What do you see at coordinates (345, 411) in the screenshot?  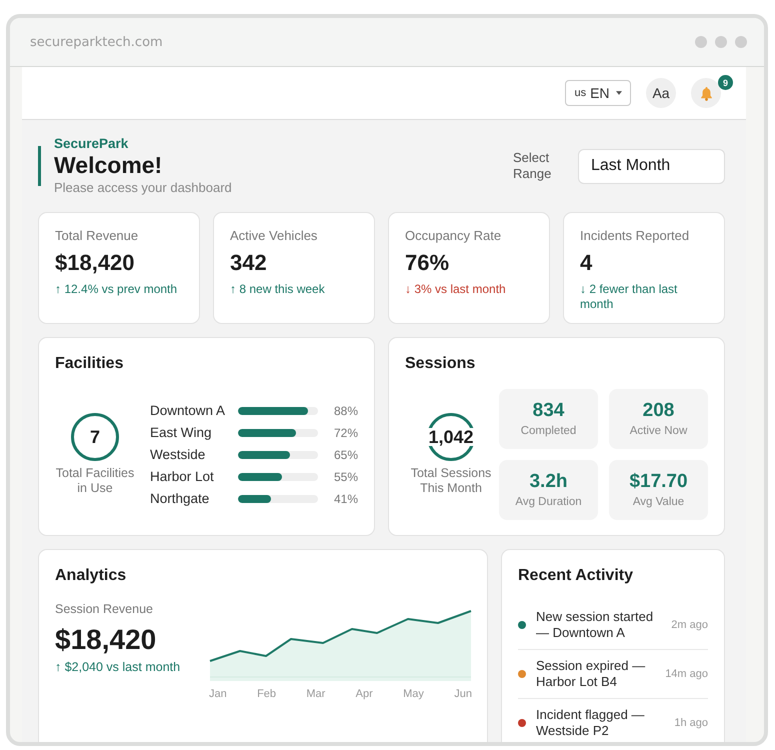 I see `occupancy-percent: 88%` at bounding box center [345, 411].